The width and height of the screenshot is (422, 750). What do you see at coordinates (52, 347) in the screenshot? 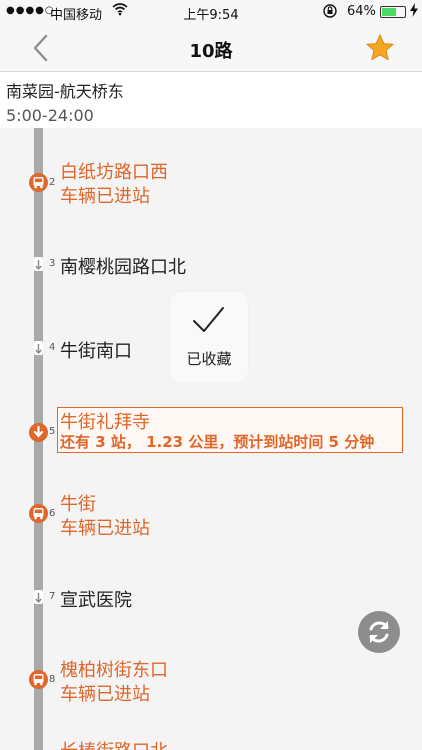
I see `stop-number: 4` at bounding box center [52, 347].